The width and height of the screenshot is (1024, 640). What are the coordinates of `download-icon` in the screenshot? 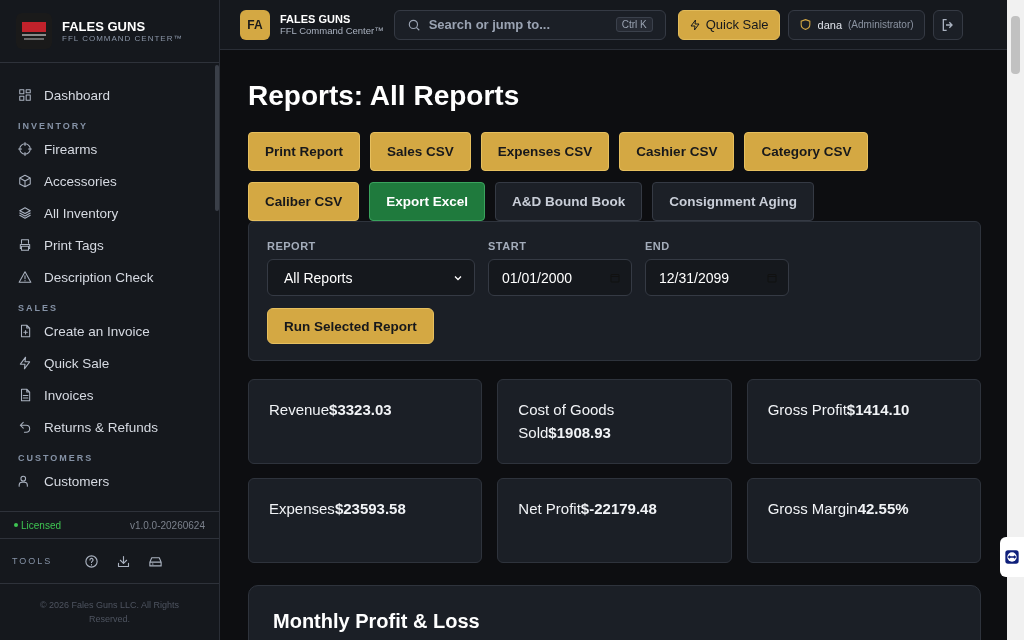 It's located at (123, 561).